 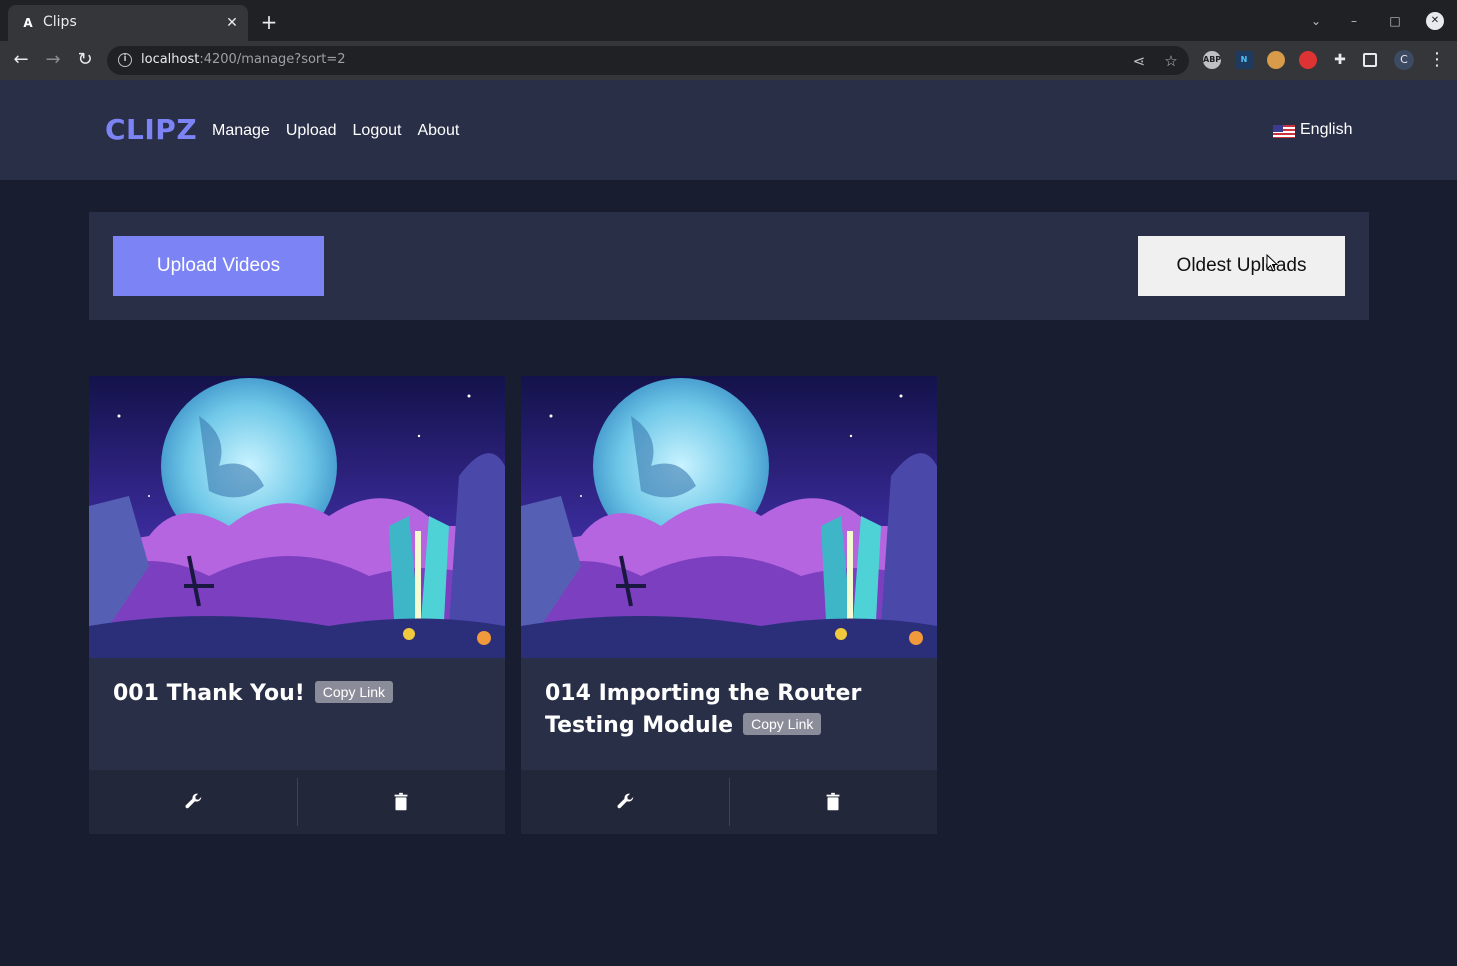 What do you see at coordinates (1212, 60) in the screenshot?
I see `adblock-extension-icon: ABP` at bounding box center [1212, 60].